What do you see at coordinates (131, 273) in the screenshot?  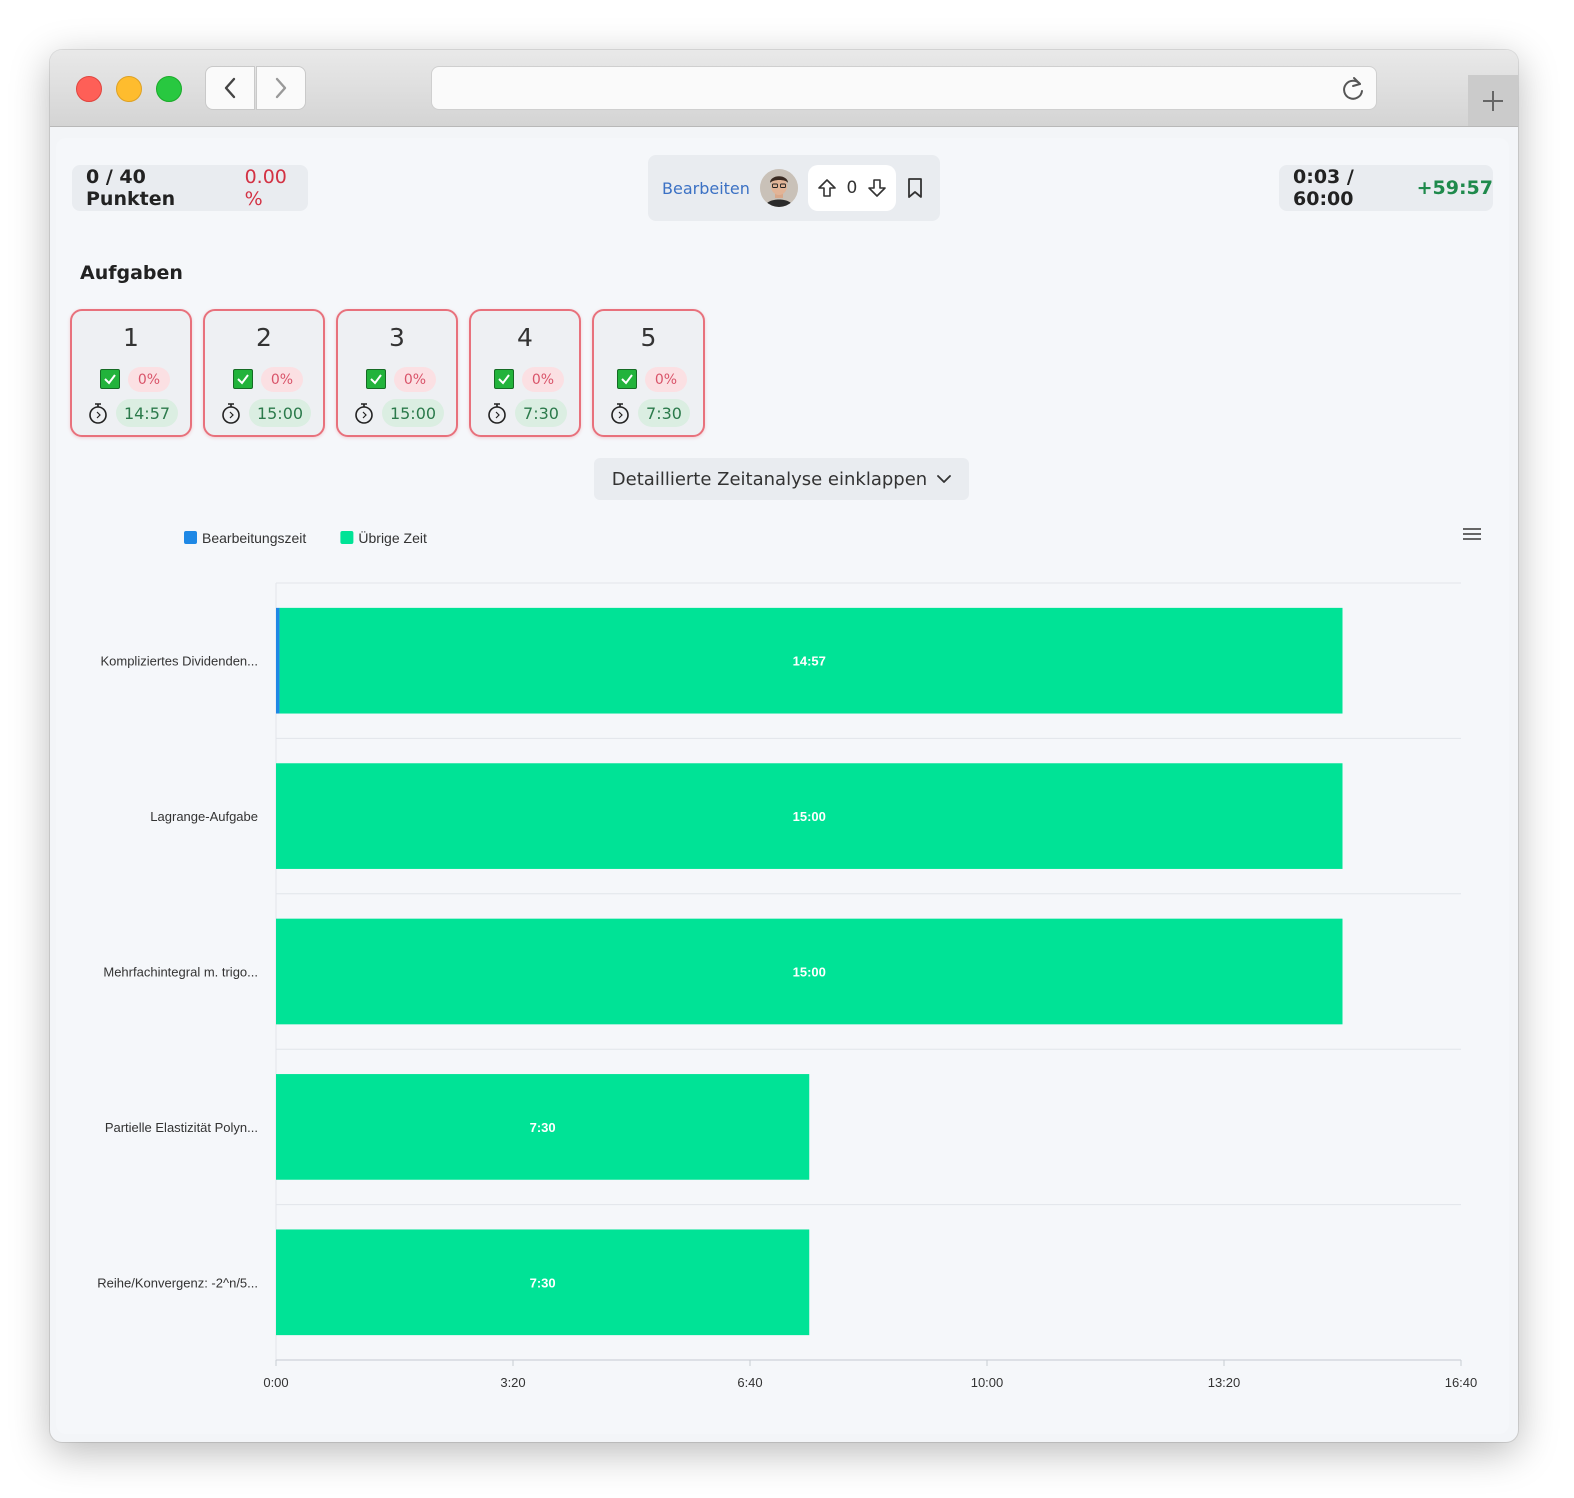 I see `section-title: Aufgaben` at bounding box center [131, 273].